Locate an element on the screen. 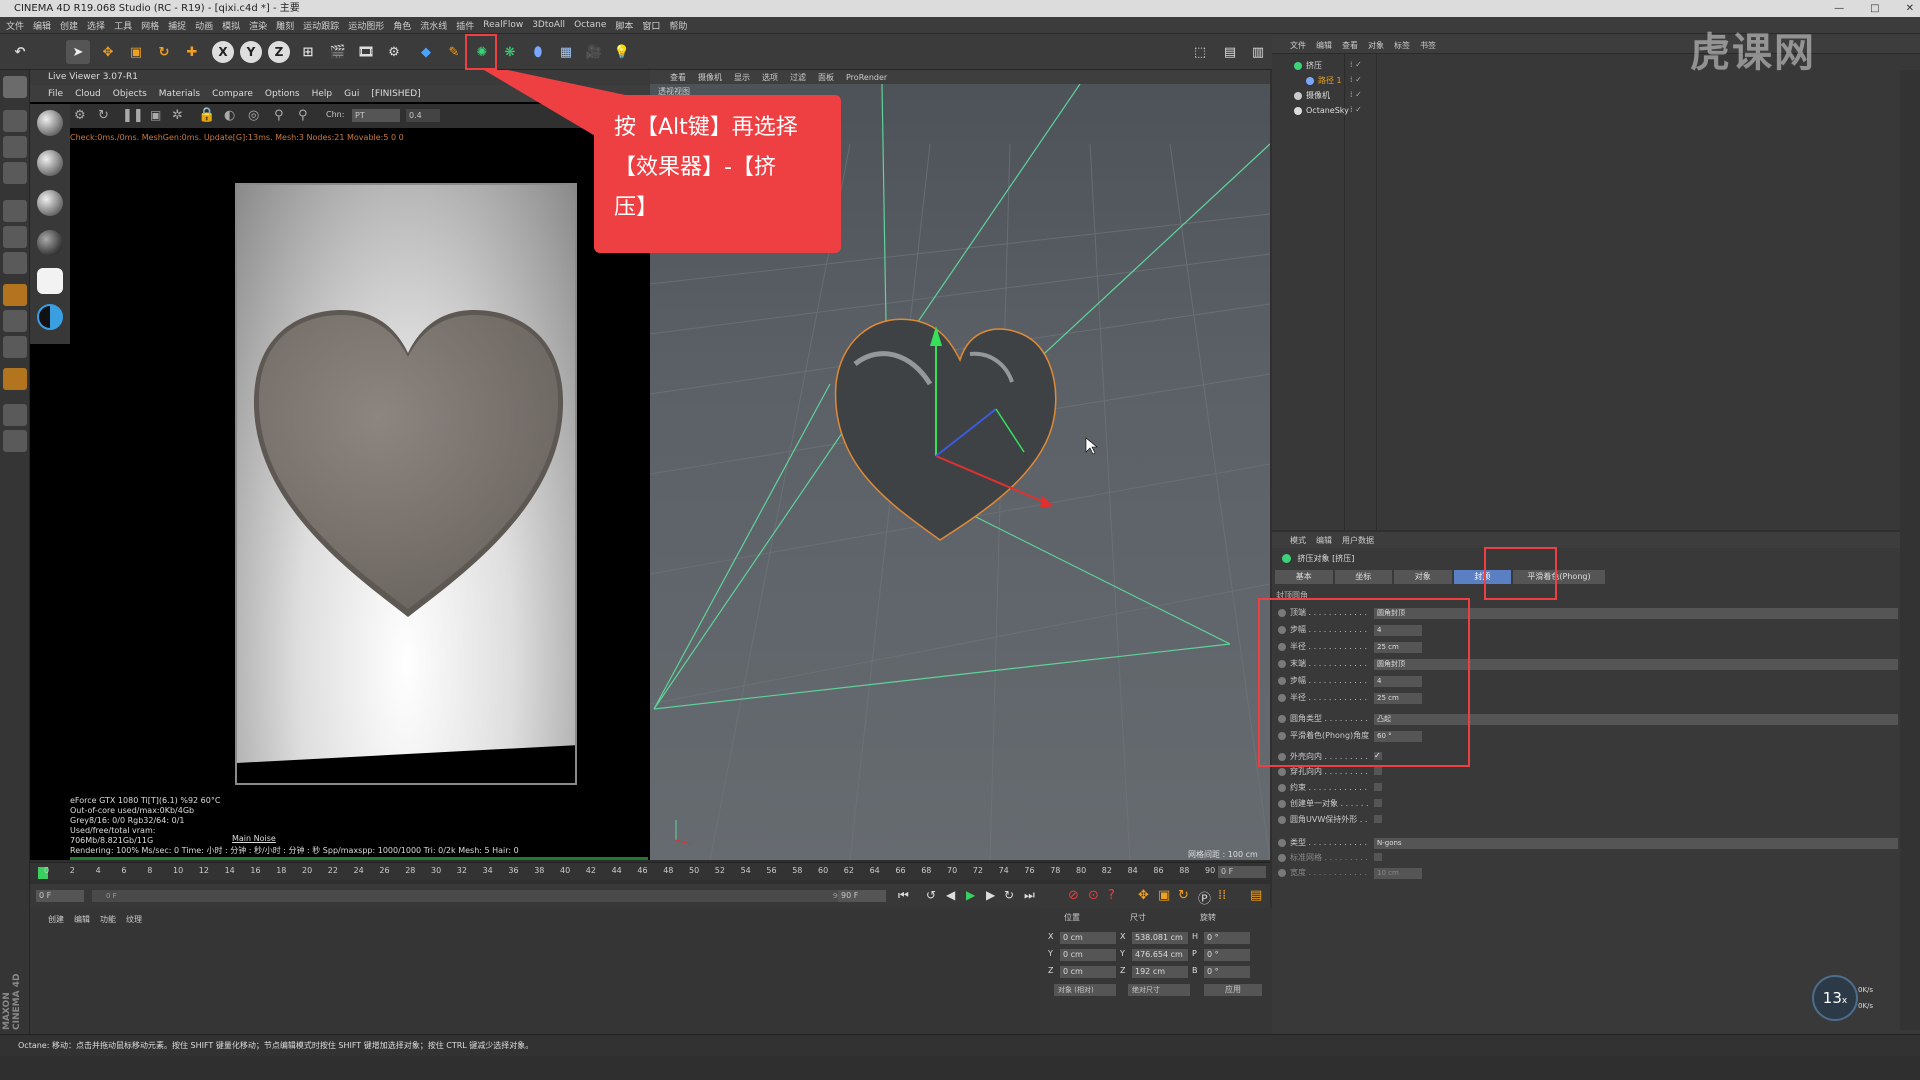 This screenshot has width=1920, height=1080. live-viewer-menu-item: Help is located at coordinates (322, 94).